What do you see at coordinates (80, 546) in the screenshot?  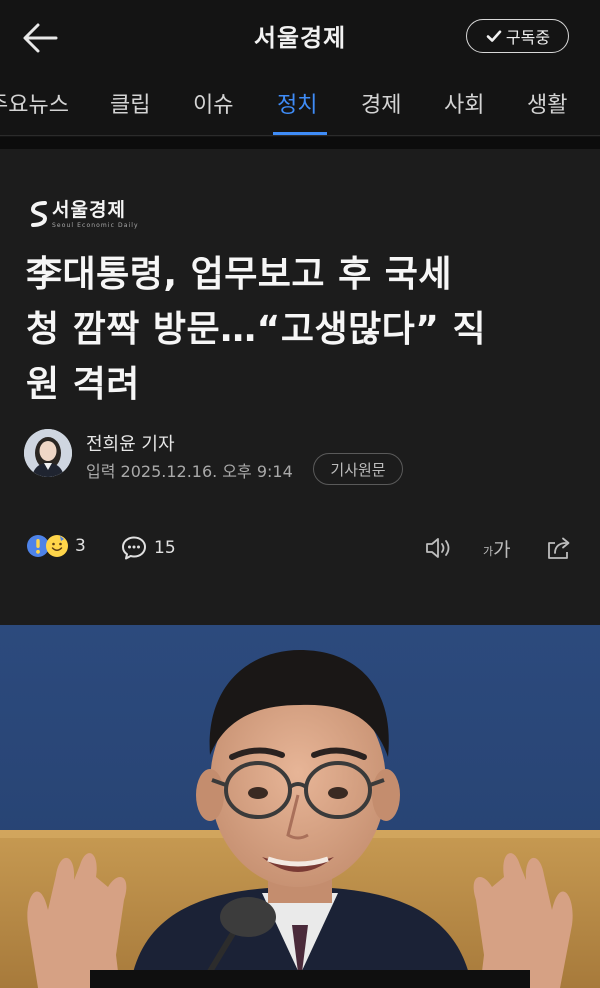 I see `reaction-count: 3` at bounding box center [80, 546].